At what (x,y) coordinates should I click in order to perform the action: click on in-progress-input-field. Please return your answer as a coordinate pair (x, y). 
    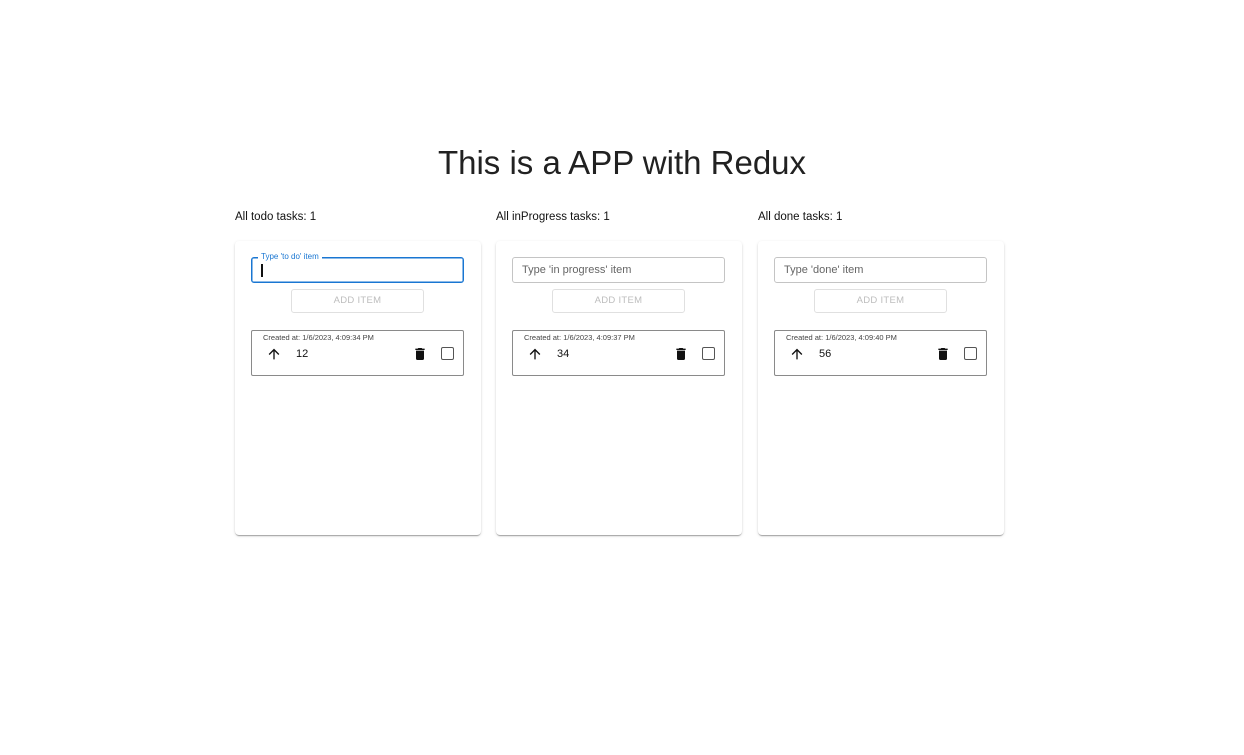
    Looking at the image, I should click on (618, 270).